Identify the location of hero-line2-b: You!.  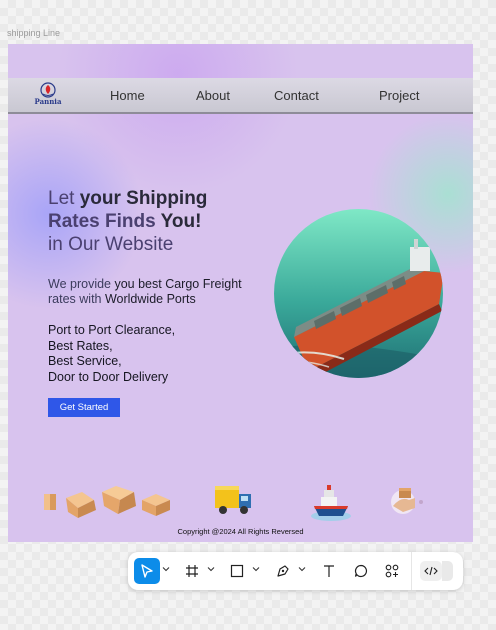
(178, 221).